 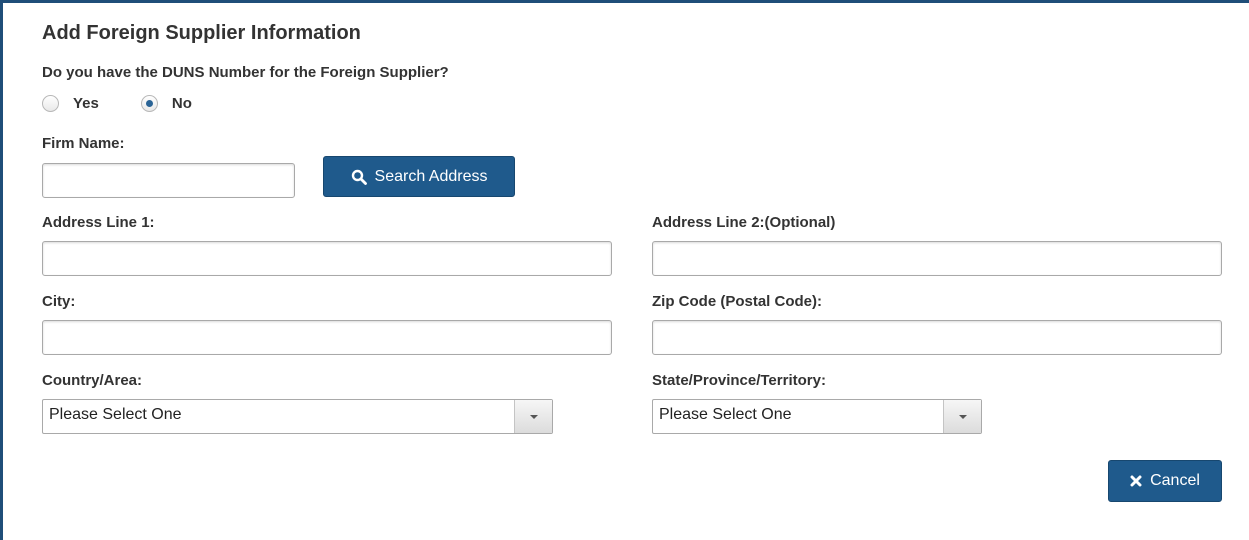 What do you see at coordinates (937, 258) in the screenshot?
I see `address2-input` at bounding box center [937, 258].